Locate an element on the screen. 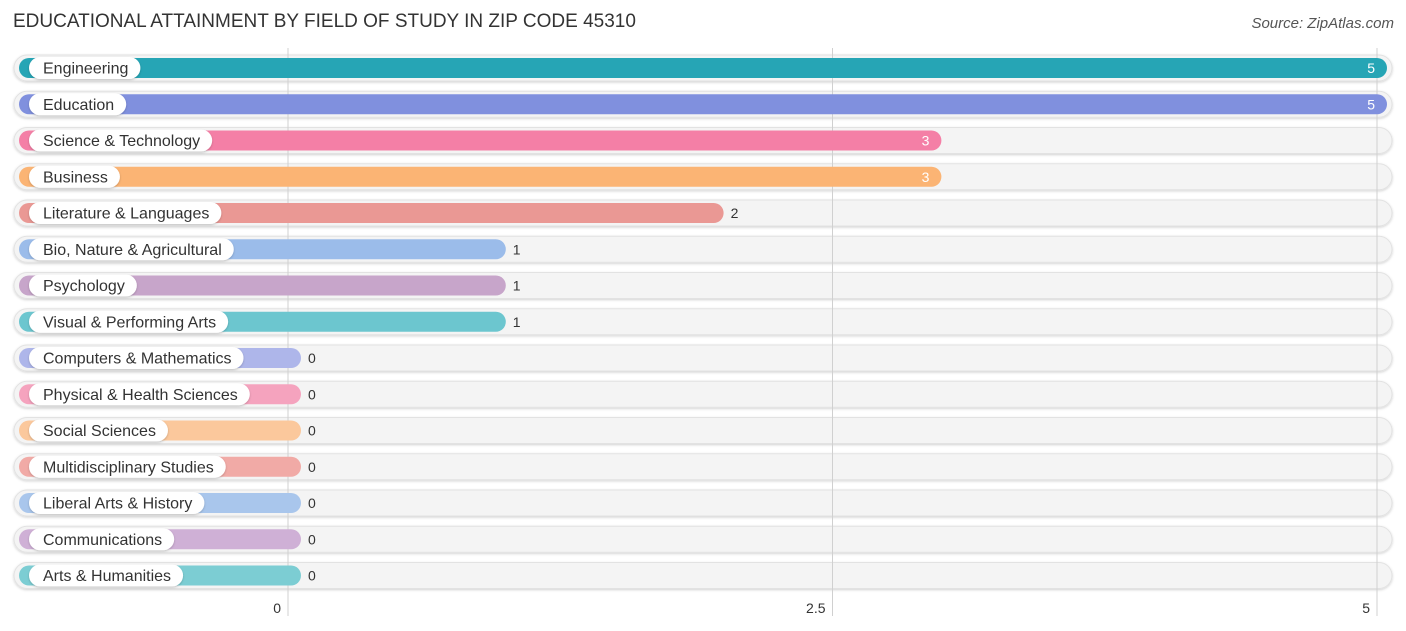 Image resolution: width=1406 pixels, height=631 pixels. category-label: Education is located at coordinates (78, 105).